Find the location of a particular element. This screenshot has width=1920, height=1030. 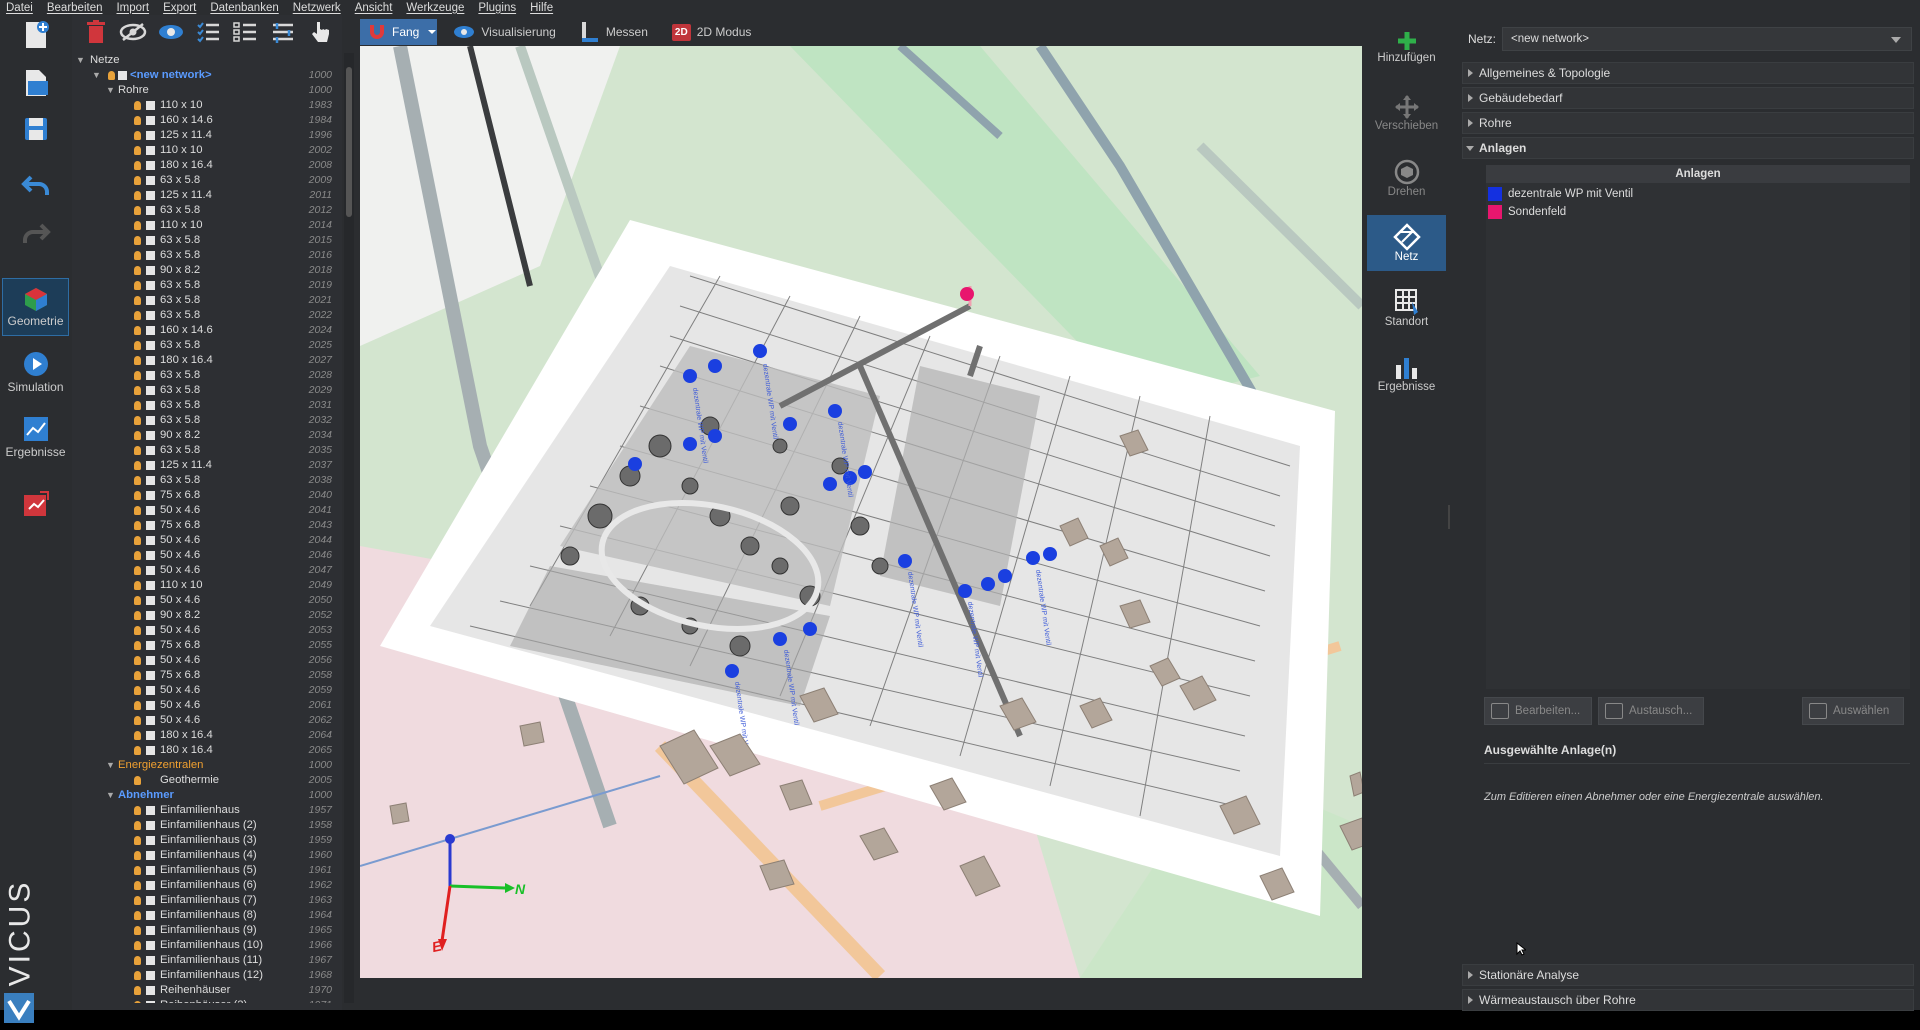

tree-pipe-item: 90 x 8.2 2018 is located at coordinates (205, 270).